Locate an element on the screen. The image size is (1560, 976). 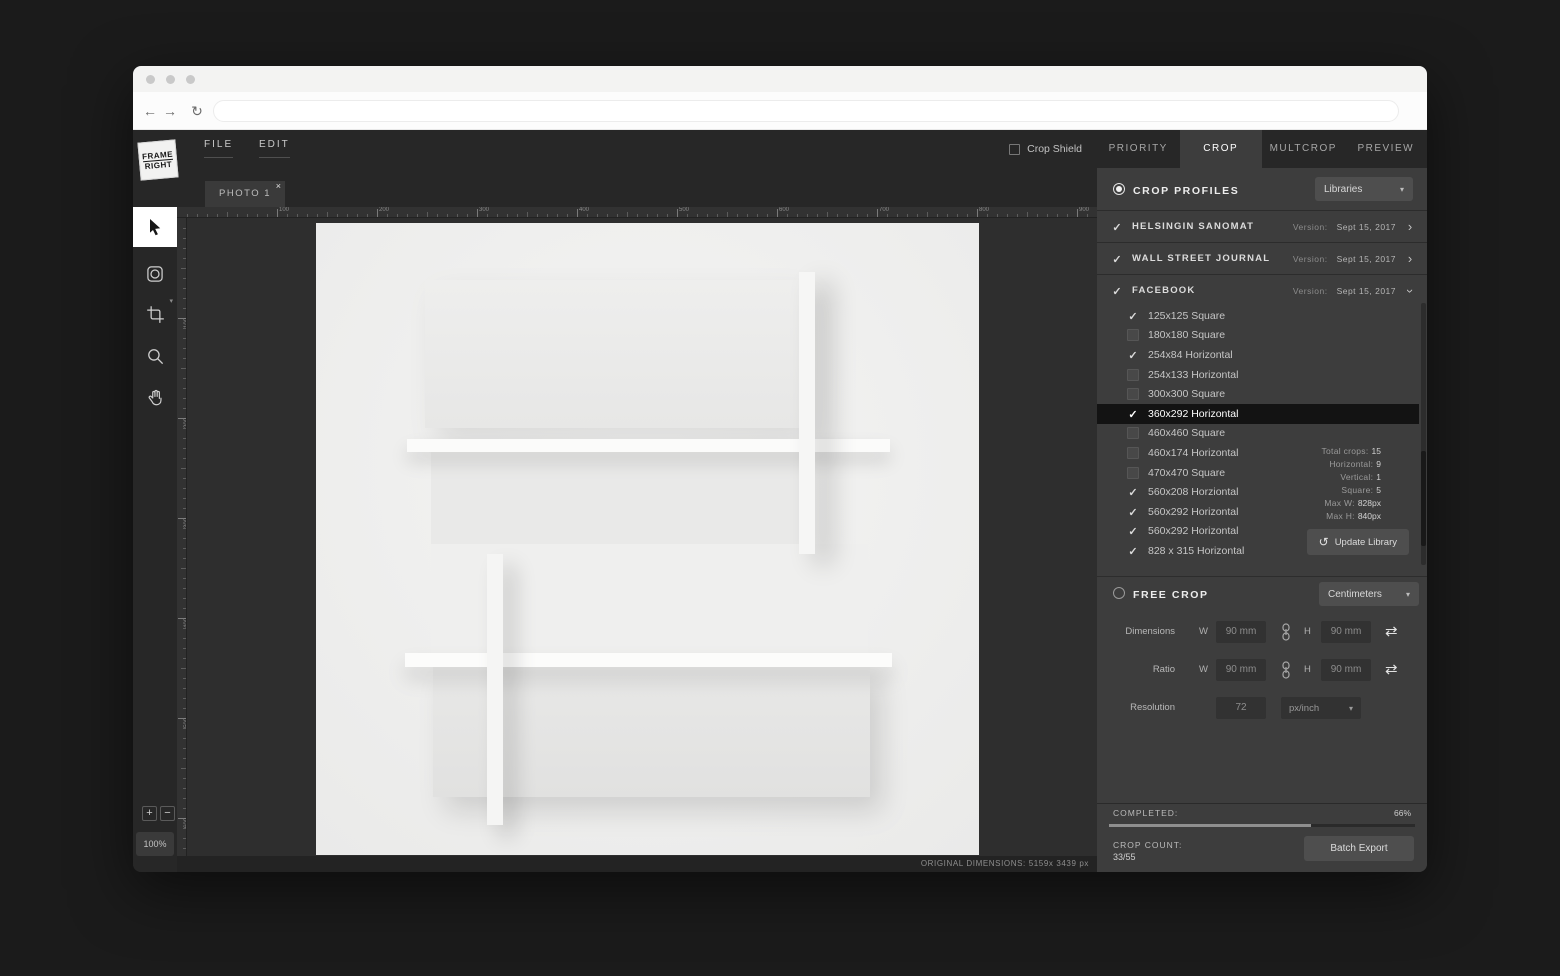
units-dropdown: Centimeters ▾ is located at coordinates (1369, 594).